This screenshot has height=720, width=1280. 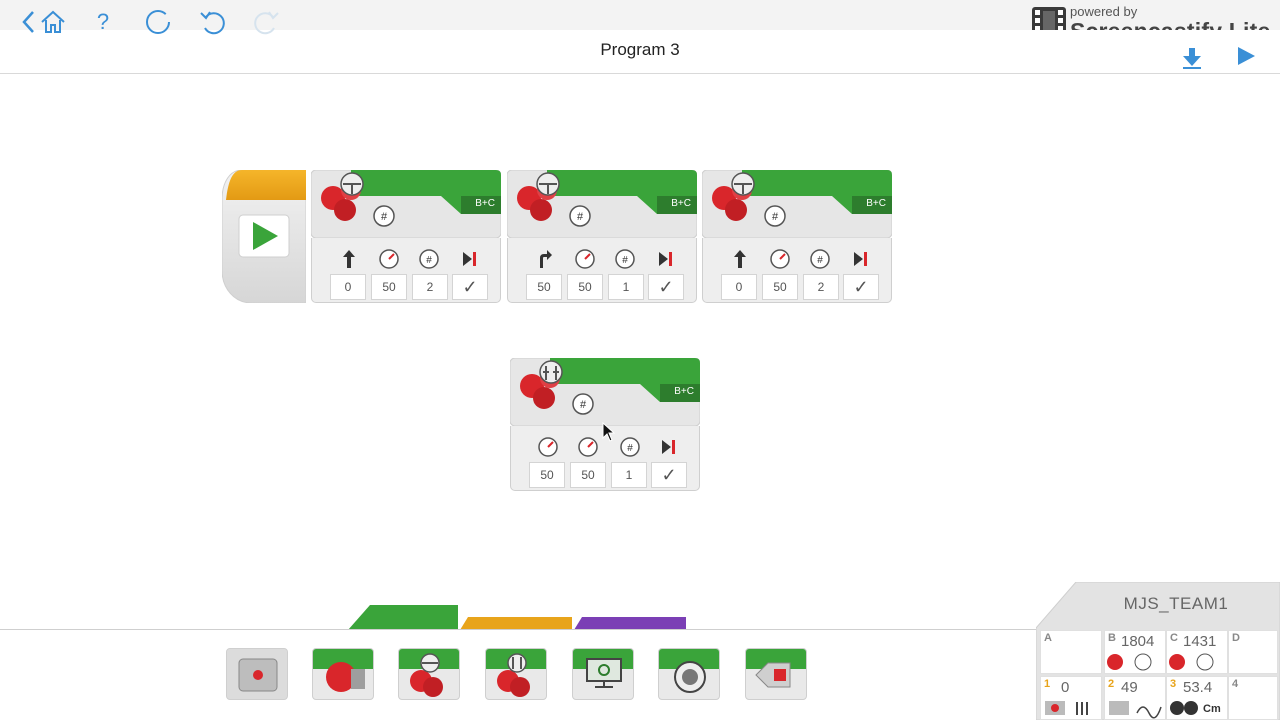 I want to click on question-icon: ?, so click(x=103, y=21).